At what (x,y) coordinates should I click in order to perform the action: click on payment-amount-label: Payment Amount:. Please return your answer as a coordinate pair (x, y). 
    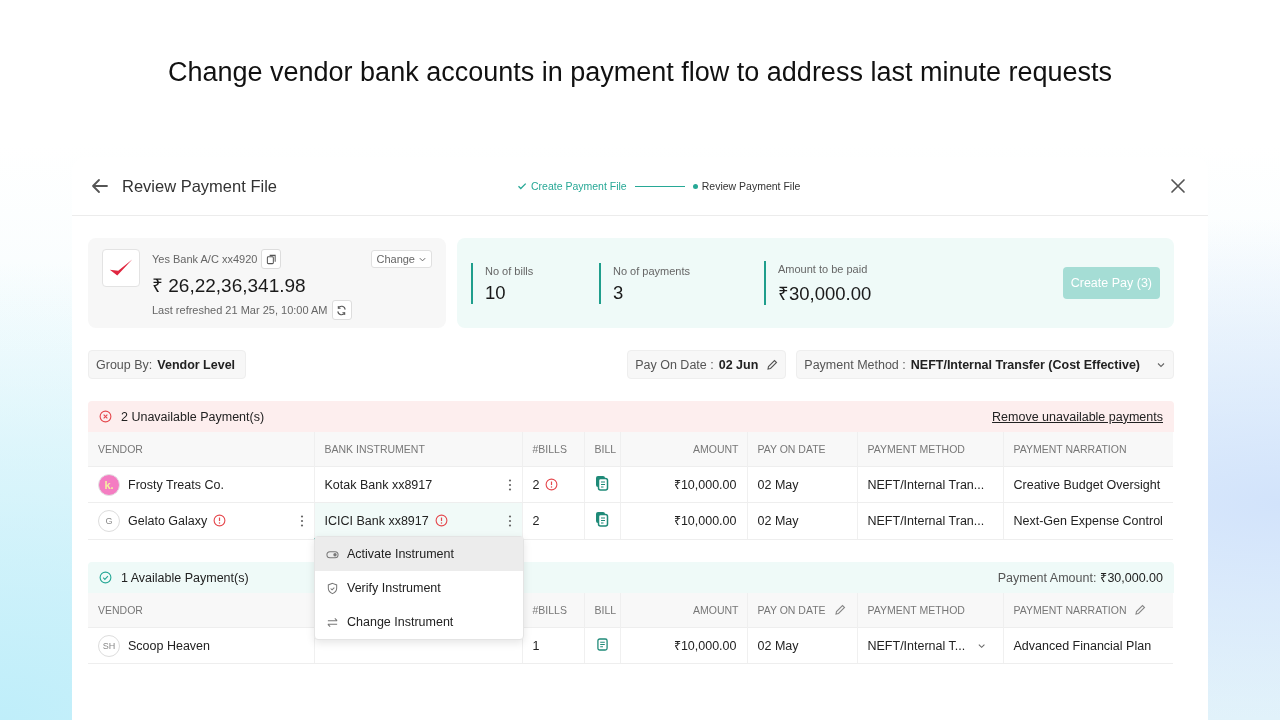
    Looking at the image, I should click on (1047, 577).